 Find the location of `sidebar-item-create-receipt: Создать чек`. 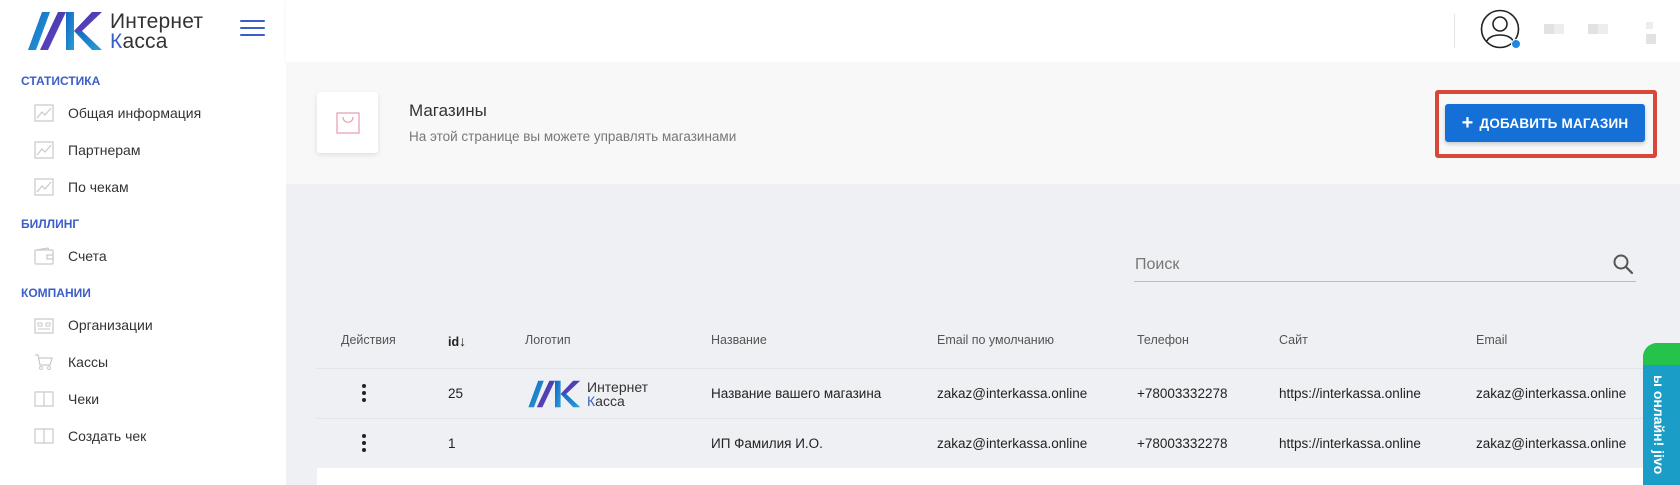

sidebar-item-create-receipt: Создать чек is located at coordinates (143, 435).